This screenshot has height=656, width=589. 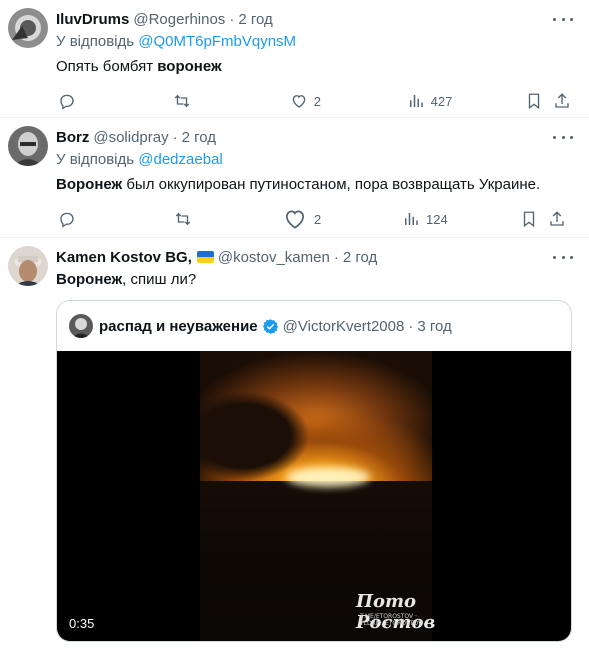 I want to click on tweet-text-part: , спиш ли?, so click(x=159, y=279).